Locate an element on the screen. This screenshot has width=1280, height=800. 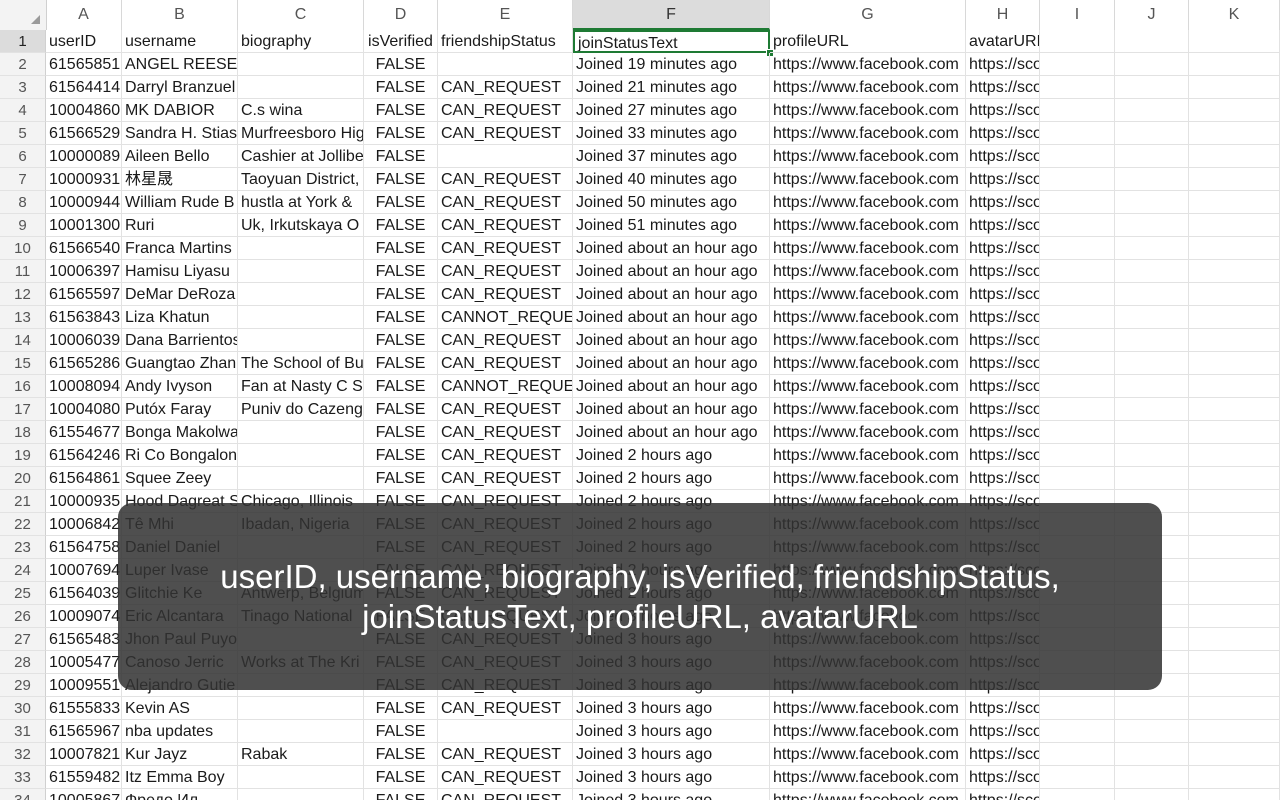
row-header: 6 is located at coordinates (23, 156).